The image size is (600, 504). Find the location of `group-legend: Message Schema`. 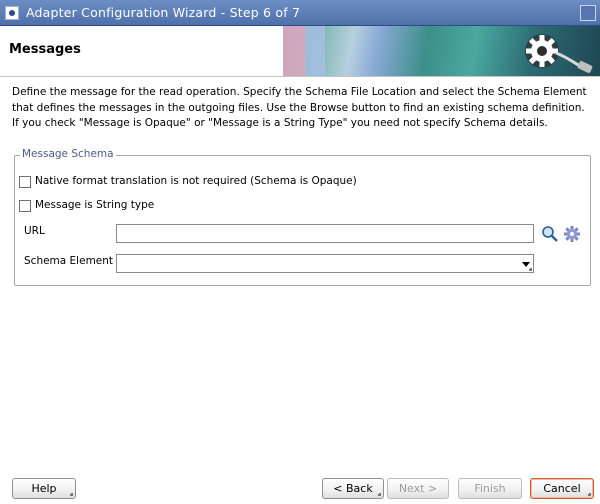

group-legend: Message Schema is located at coordinates (68, 154).